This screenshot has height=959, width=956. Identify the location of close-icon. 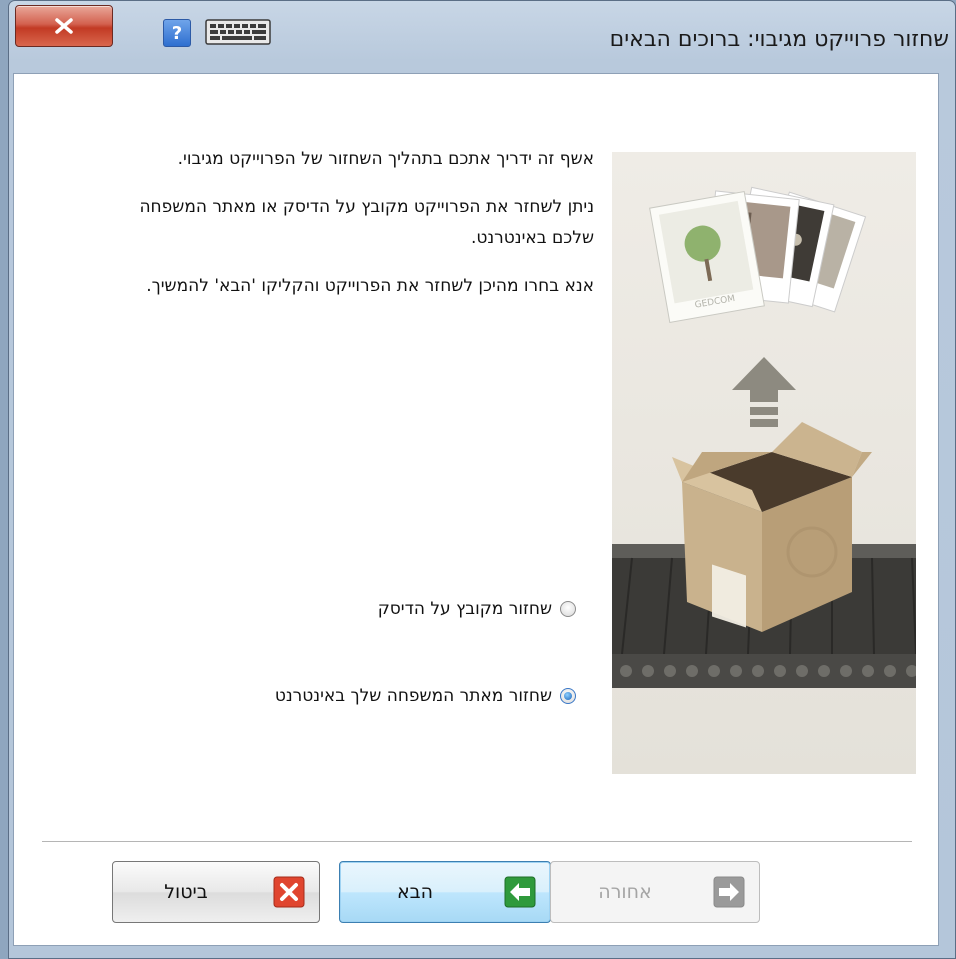
(64, 26).